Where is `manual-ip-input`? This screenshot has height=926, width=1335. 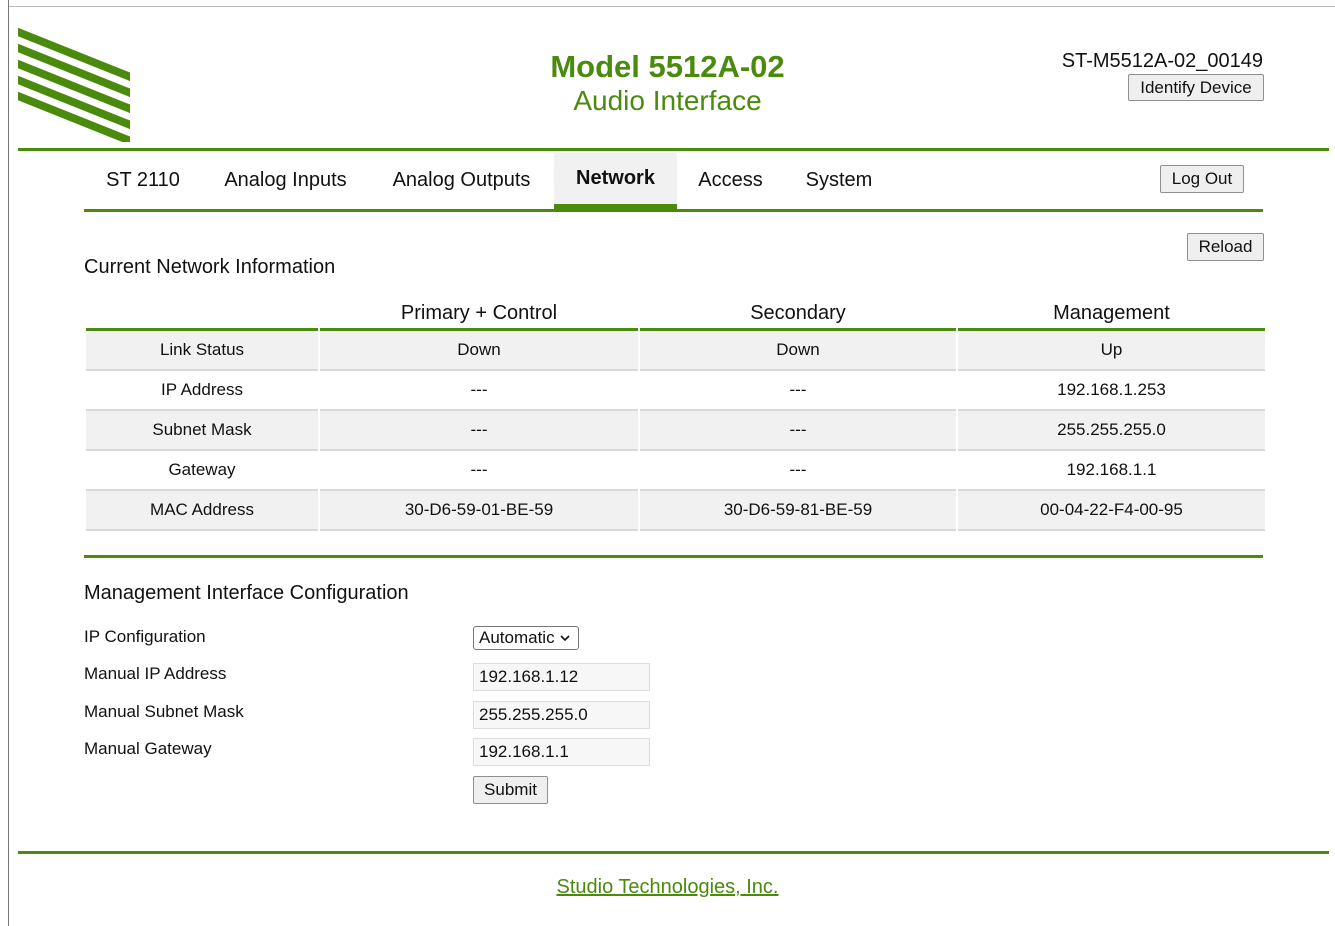 manual-ip-input is located at coordinates (561, 677).